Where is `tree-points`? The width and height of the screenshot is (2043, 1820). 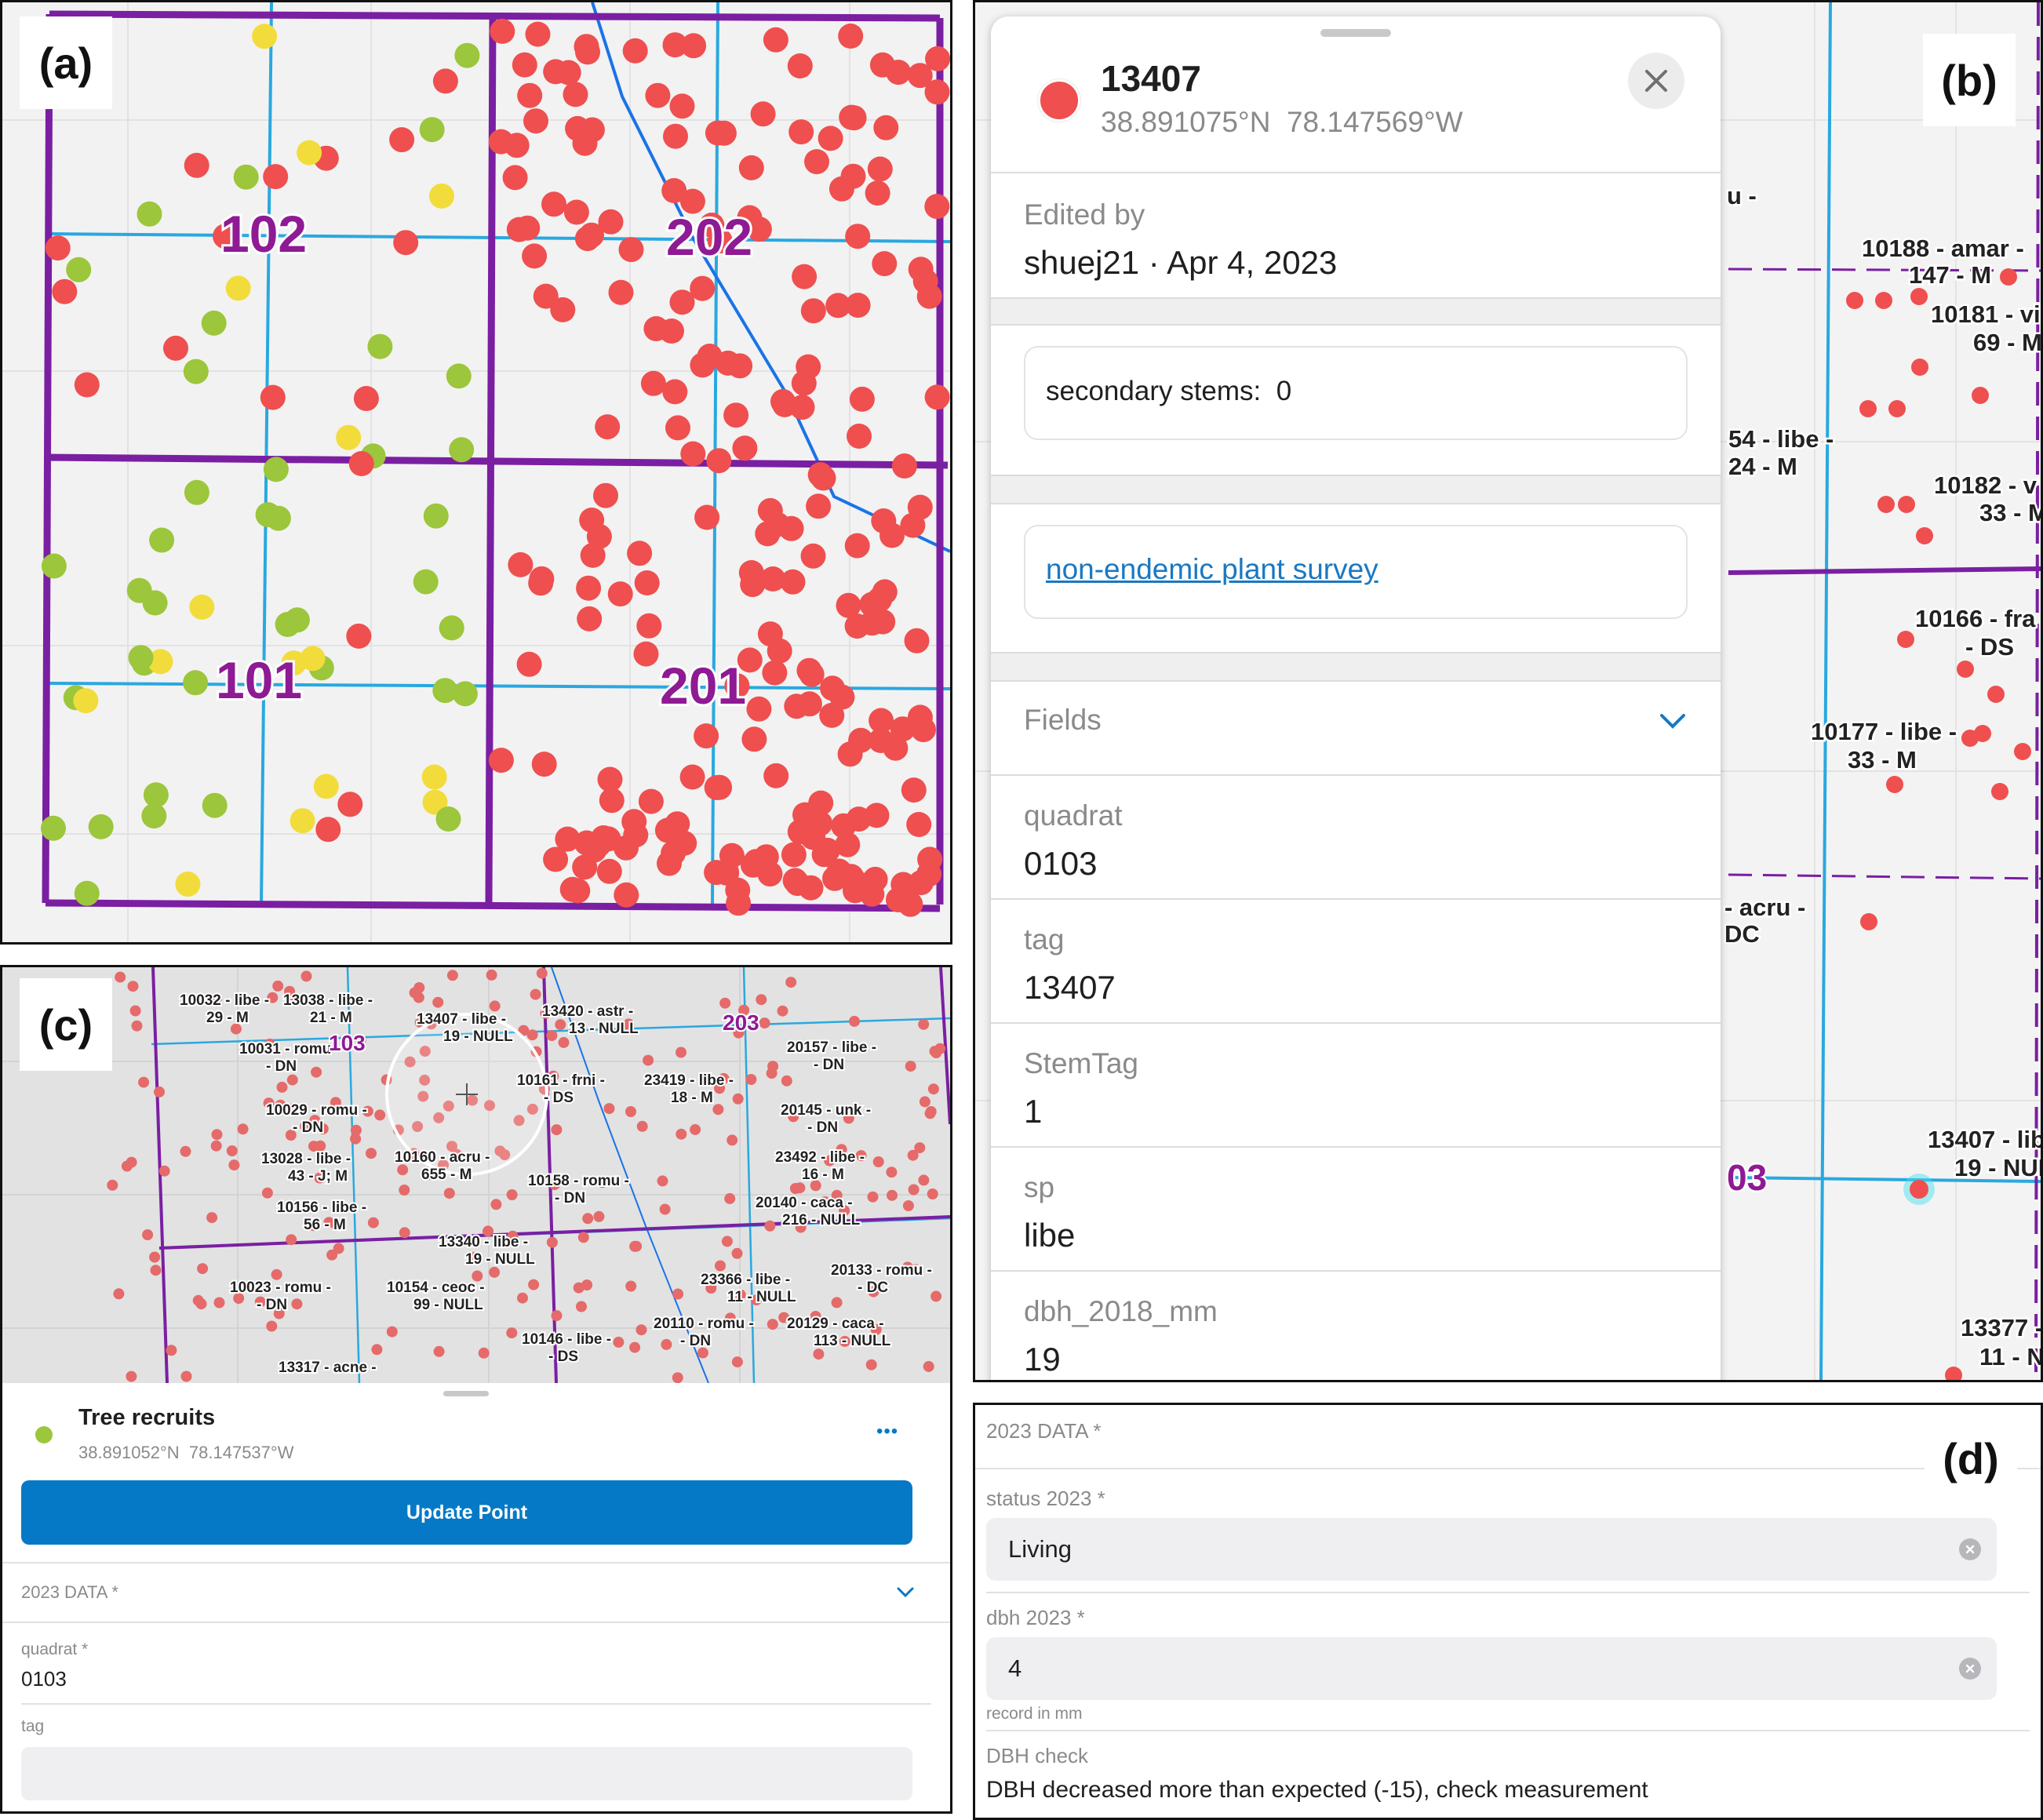 tree-points is located at coordinates (1938, 824).